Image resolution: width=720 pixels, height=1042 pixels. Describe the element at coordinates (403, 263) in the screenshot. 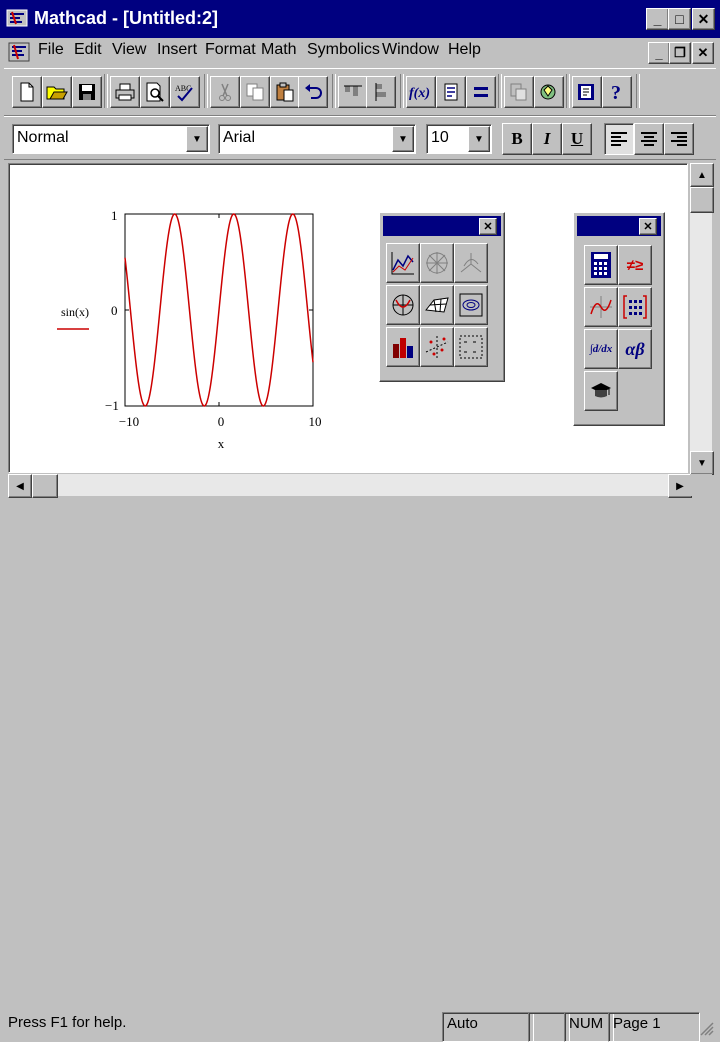

I see `xy-plot-icon` at that location.